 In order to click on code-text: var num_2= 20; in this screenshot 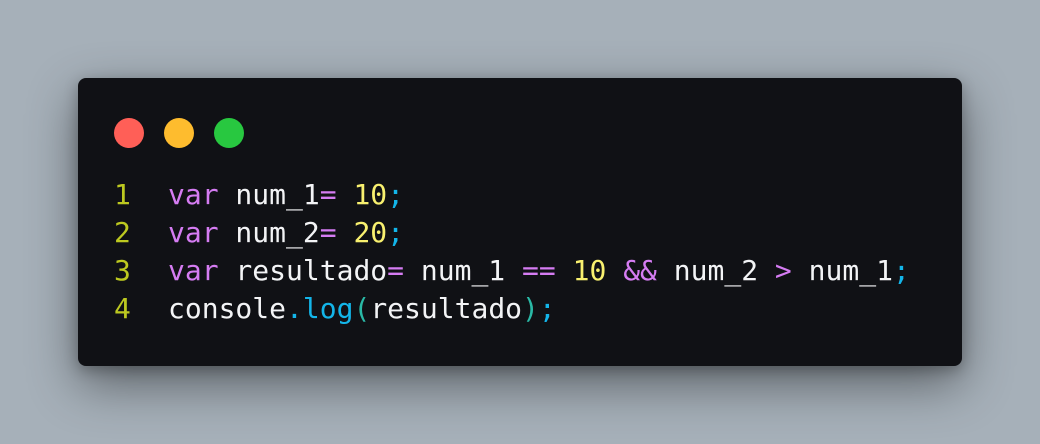, I will do `click(286, 233)`.